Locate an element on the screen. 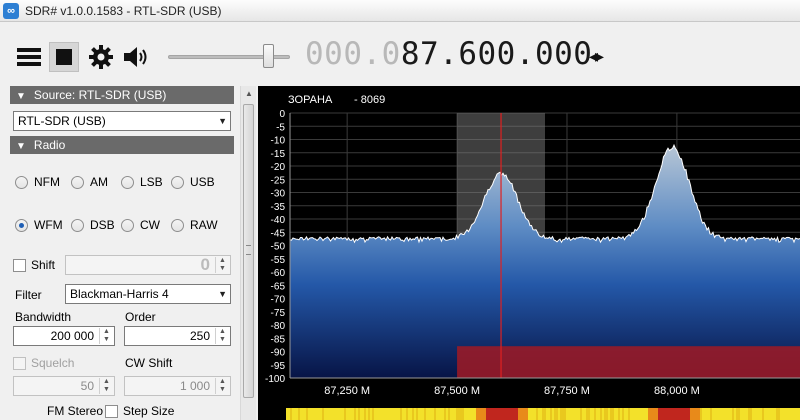 The height and width of the screenshot is (420, 800). scroll-up-icon: ▲ is located at coordinates (249, 94).